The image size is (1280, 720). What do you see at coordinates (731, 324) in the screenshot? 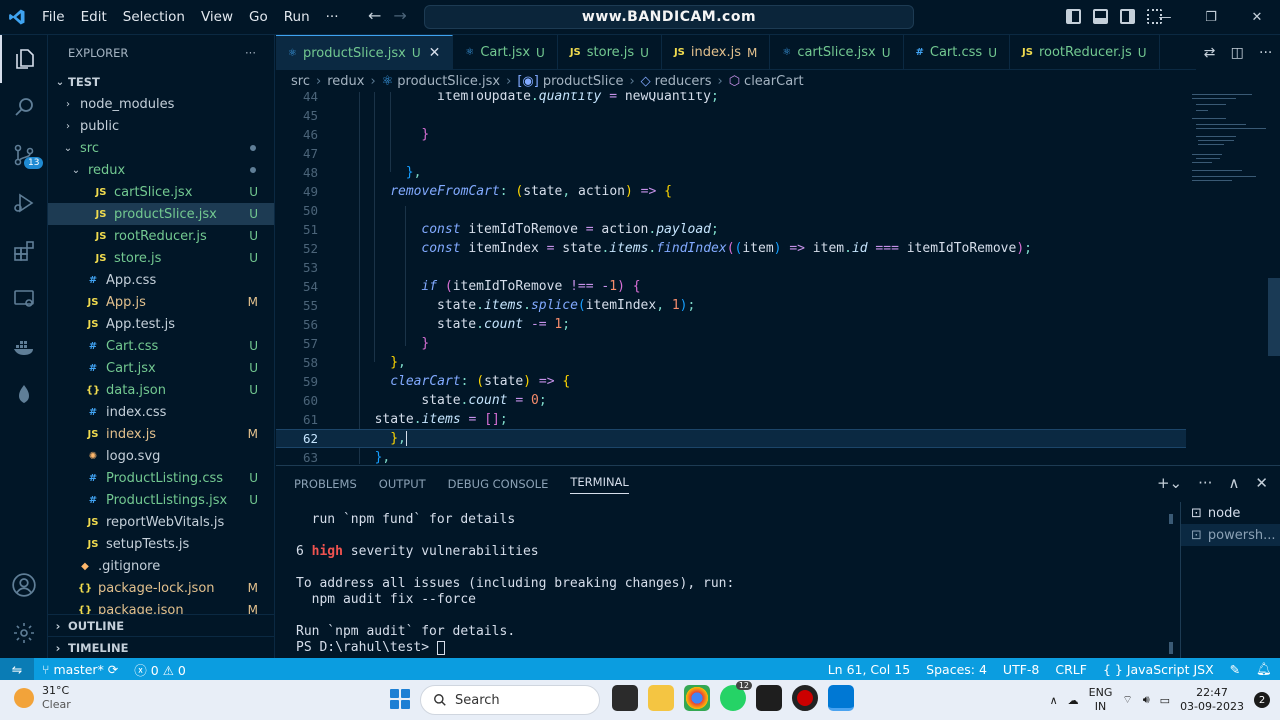
I see `code-line: 56 state.count -= 1;` at bounding box center [731, 324].